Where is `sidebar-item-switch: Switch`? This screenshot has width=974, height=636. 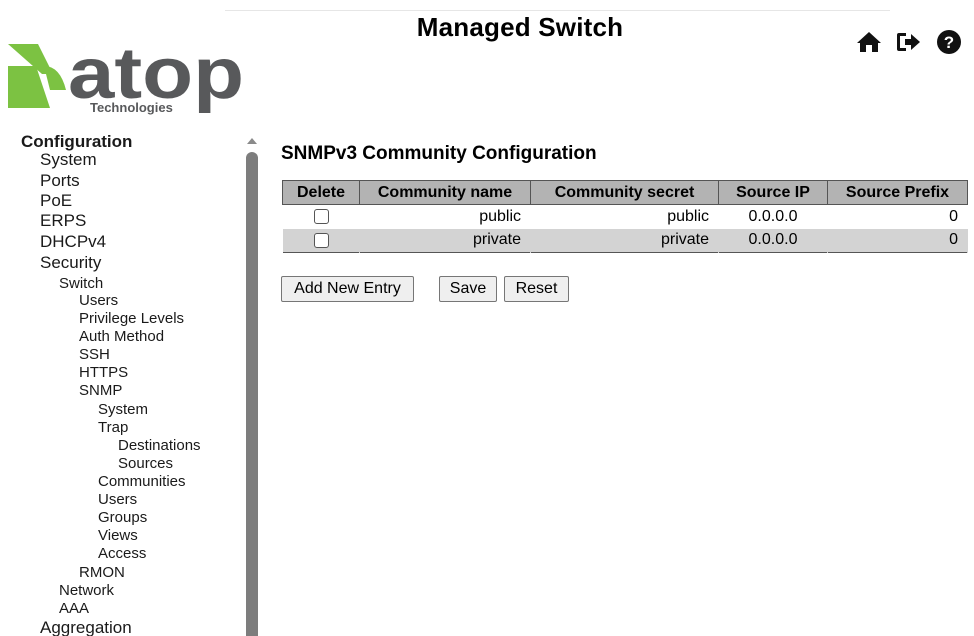
sidebar-item-switch: Switch is located at coordinates (81, 283).